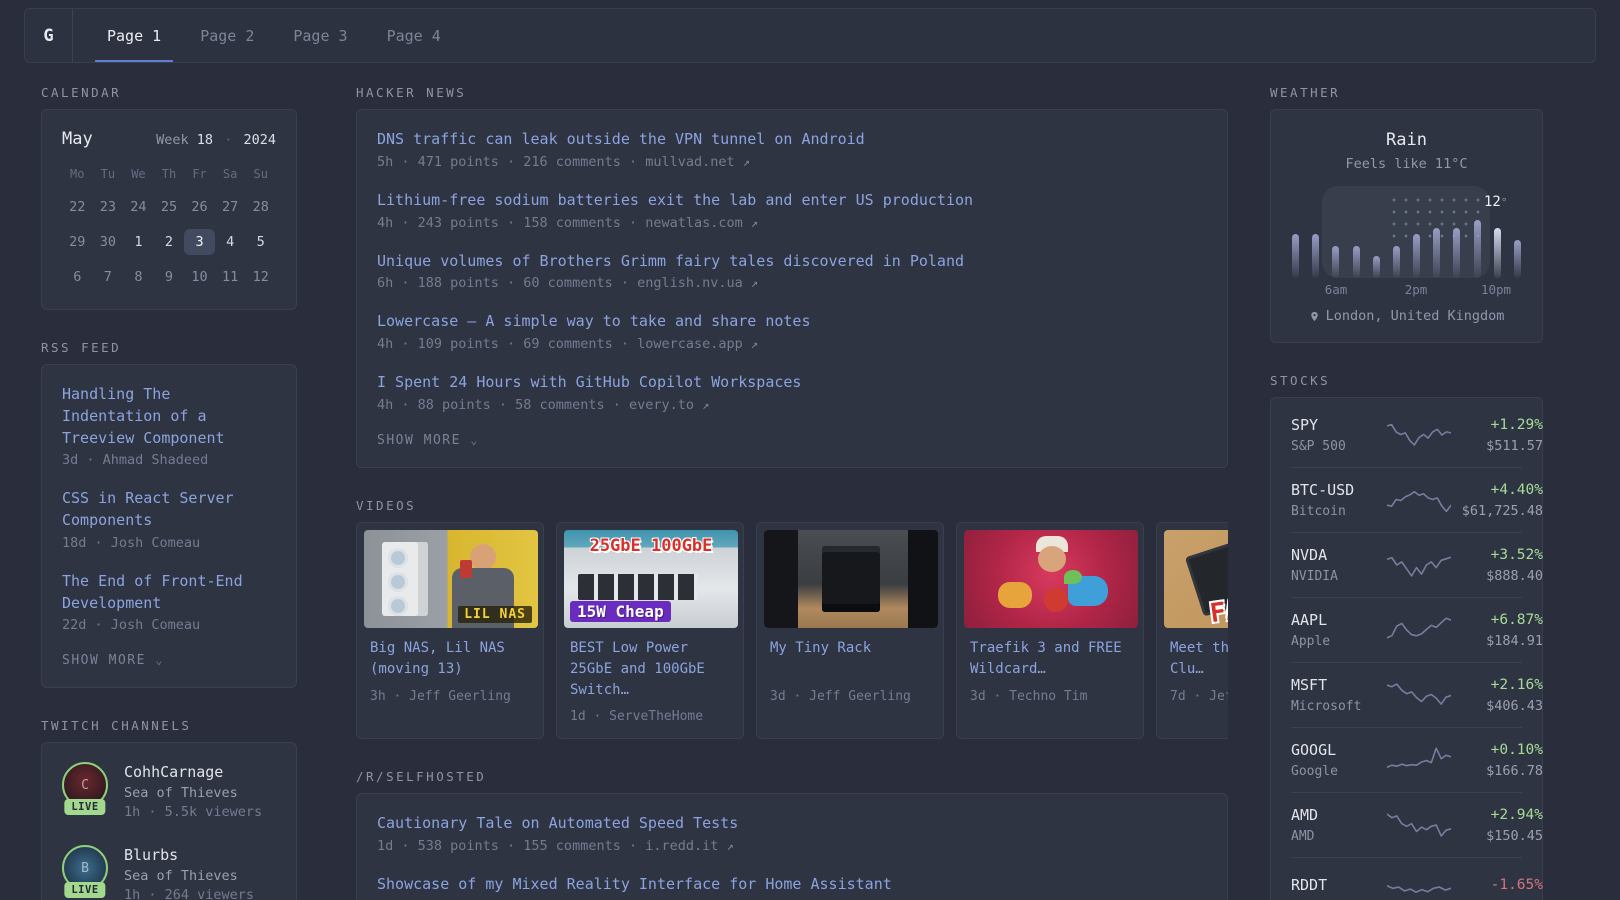 This screenshot has height=900, width=1620. Describe the element at coordinates (189, 855) in the screenshot. I see `channel-name: Blurbs` at that location.